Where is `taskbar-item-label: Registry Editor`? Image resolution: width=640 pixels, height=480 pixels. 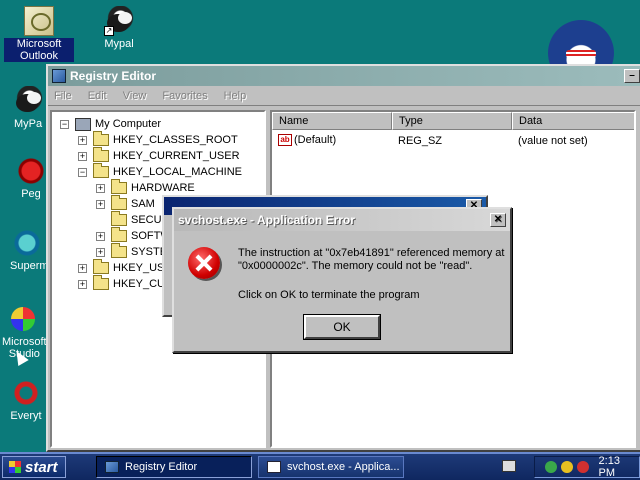 taskbar-item-label: Registry Editor is located at coordinates (161, 467).